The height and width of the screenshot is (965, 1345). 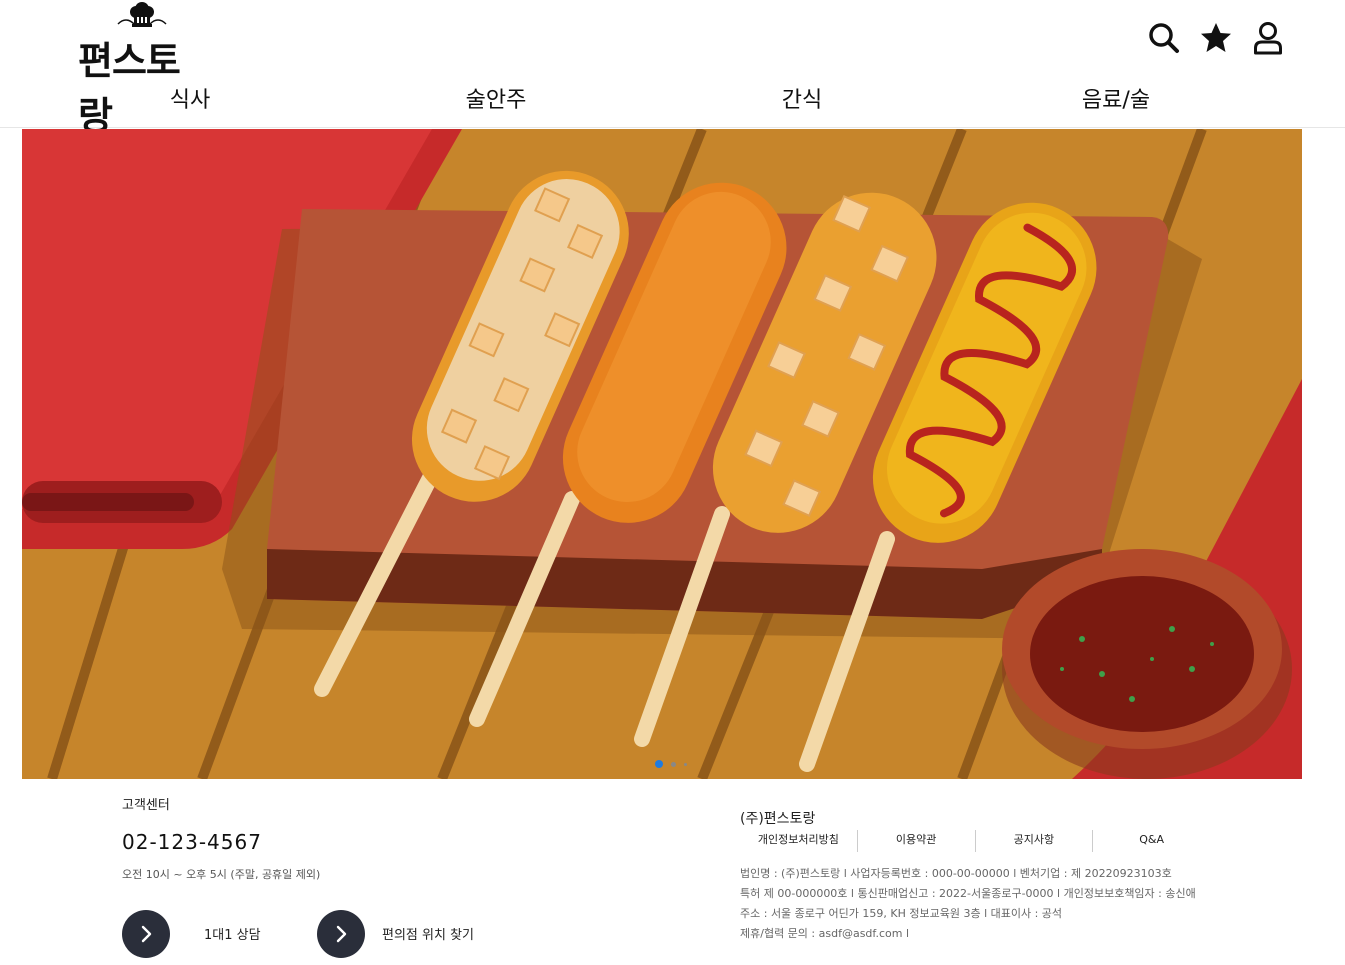 What do you see at coordinates (428, 933) in the screenshot?
I see `store-locator-label: 편의점 위치 찾기` at bounding box center [428, 933].